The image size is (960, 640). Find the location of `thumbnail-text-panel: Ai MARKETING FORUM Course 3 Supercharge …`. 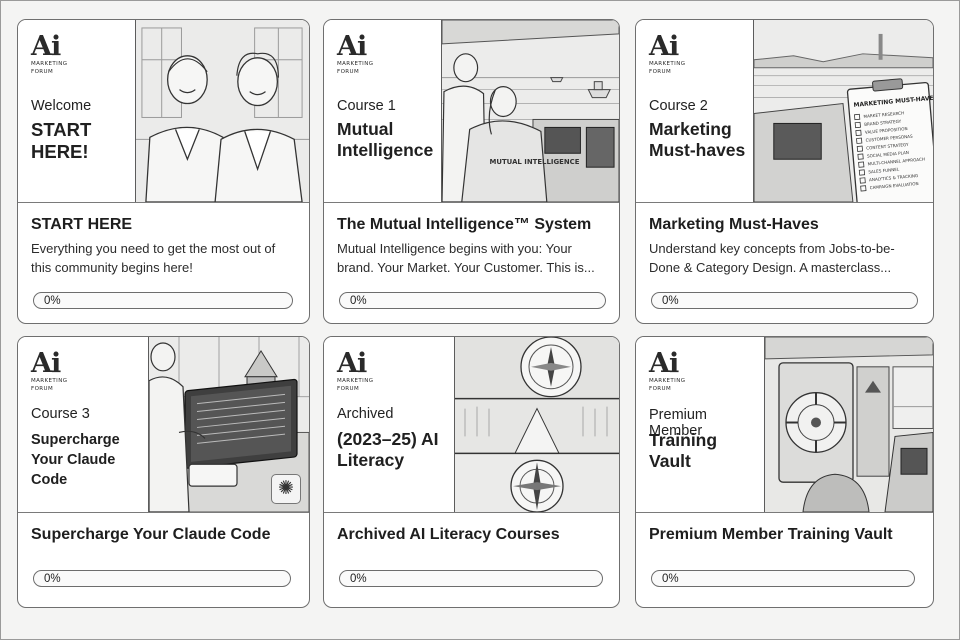

thumbnail-text-panel: Ai MARKETING FORUM Course 3 Supercharge … is located at coordinates (83, 424).